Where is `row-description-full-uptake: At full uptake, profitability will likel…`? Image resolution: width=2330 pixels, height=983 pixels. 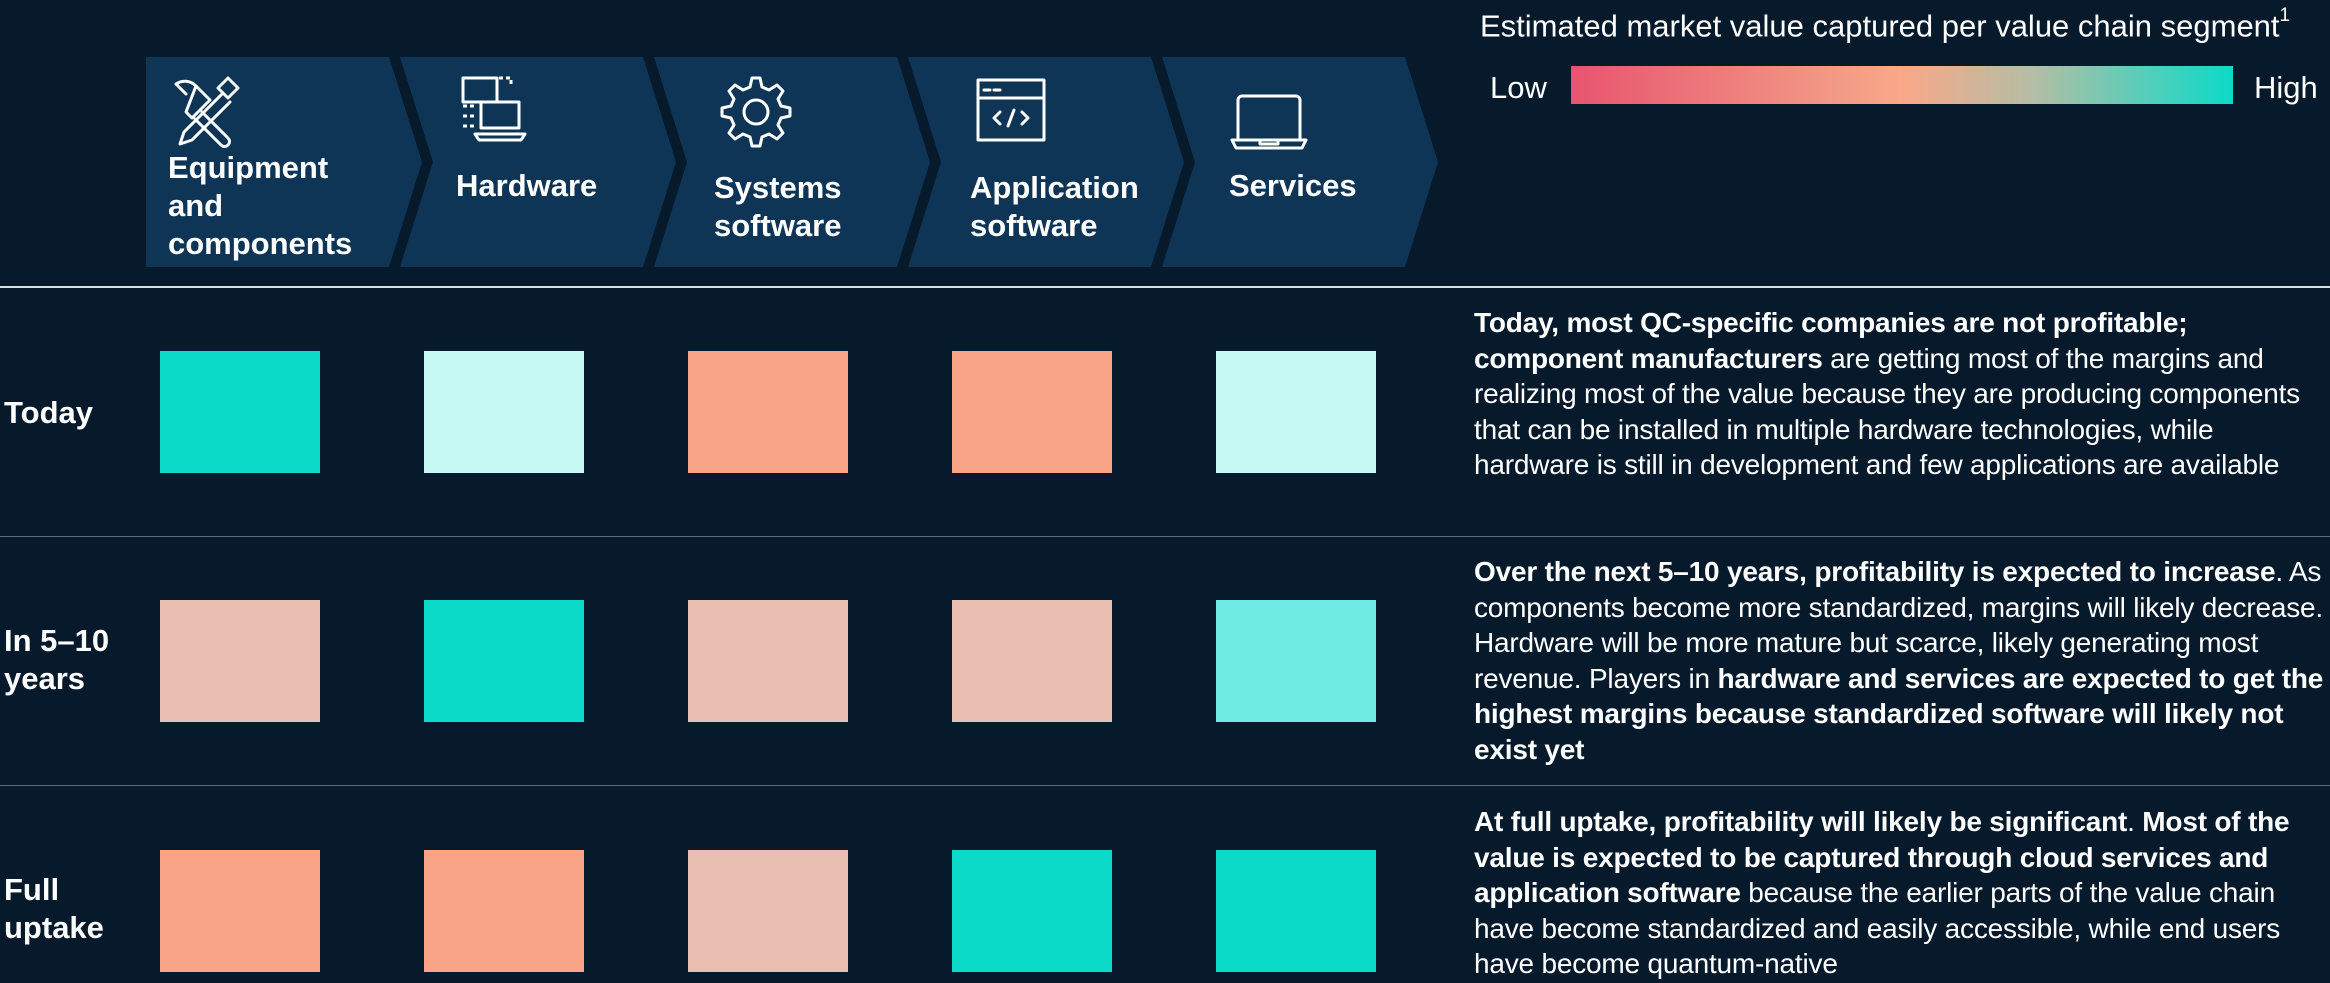
row-description-full-uptake: At full uptake, profitability will likel… is located at coordinates (1902, 893).